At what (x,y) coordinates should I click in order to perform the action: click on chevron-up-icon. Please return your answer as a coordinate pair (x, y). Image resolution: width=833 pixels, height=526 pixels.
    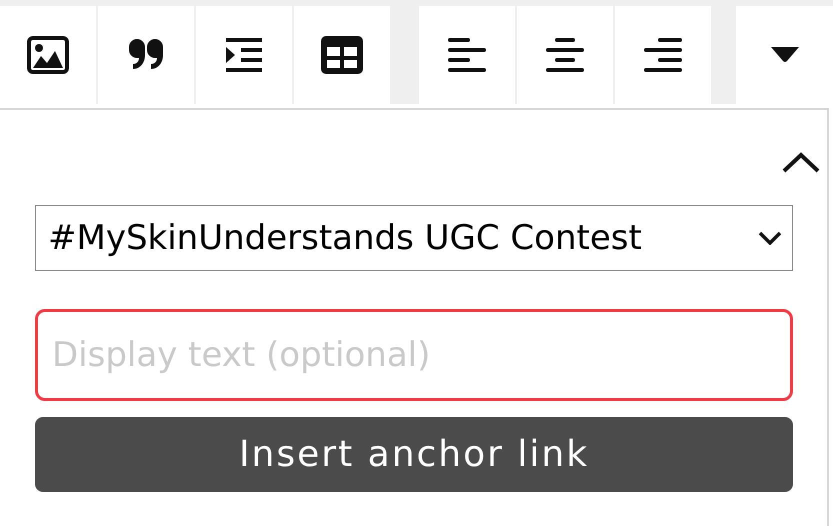
    Looking at the image, I should click on (801, 163).